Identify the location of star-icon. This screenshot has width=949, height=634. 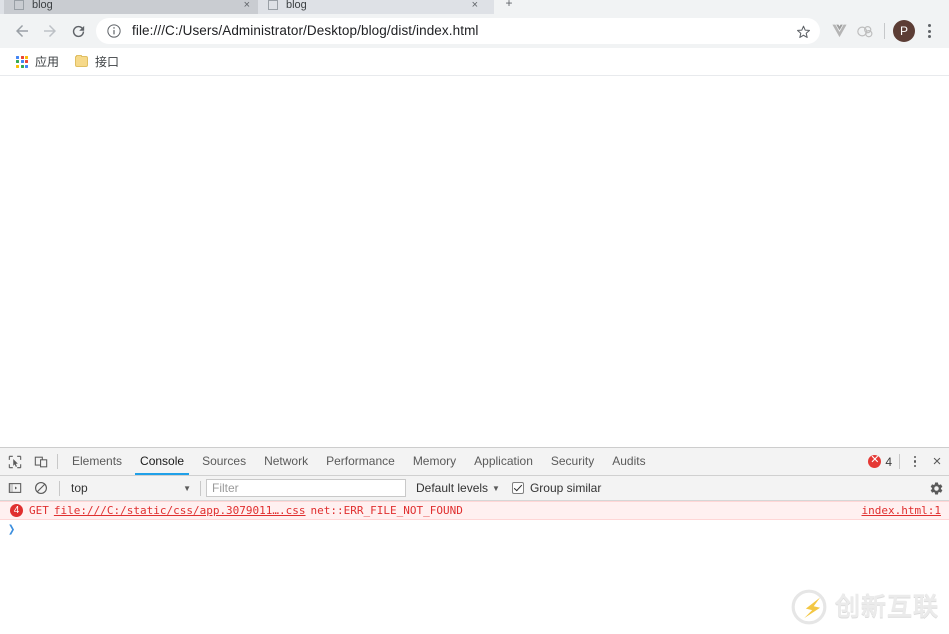
(803, 31).